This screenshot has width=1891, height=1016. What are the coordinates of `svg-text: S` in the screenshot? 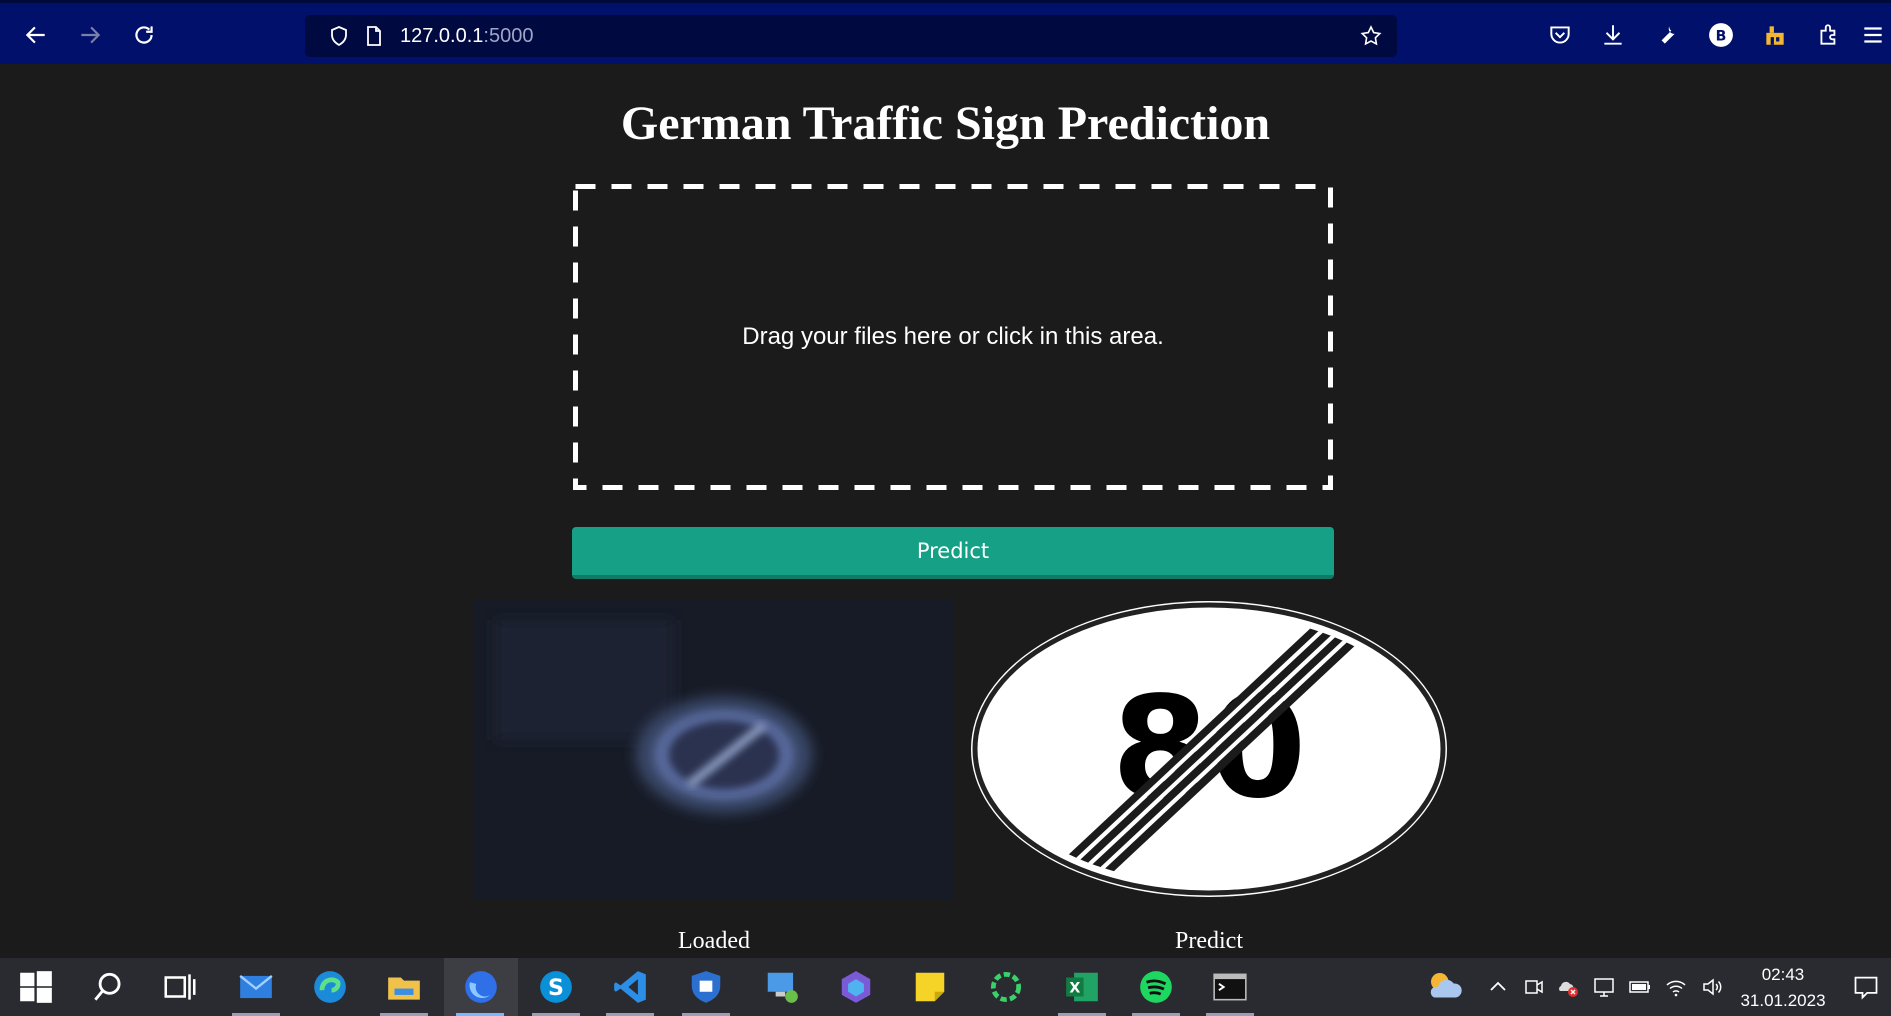 It's located at (556, 988).